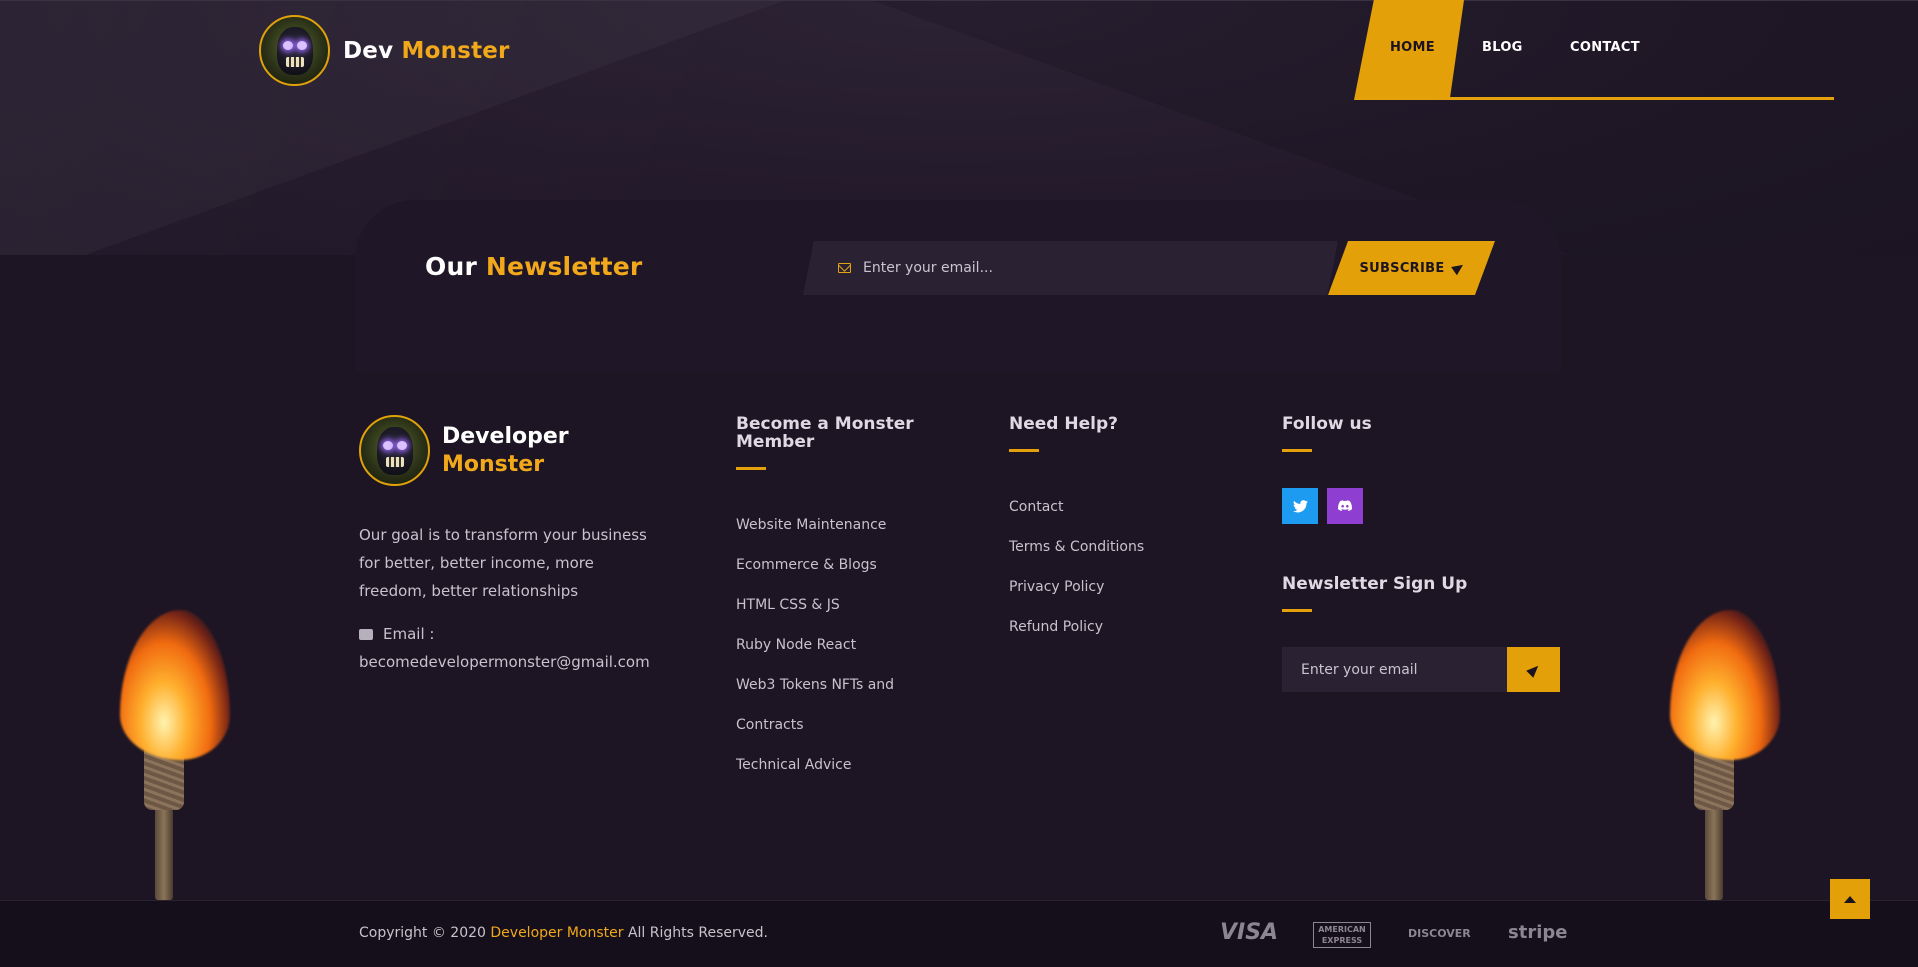 Image resolution: width=1918 pixels, height=967 pixels. Describe the element at coordinates (504, 662) in the screenshot. I see `footer-email-address: becomedevelopermonster@gmail.com` at that location.